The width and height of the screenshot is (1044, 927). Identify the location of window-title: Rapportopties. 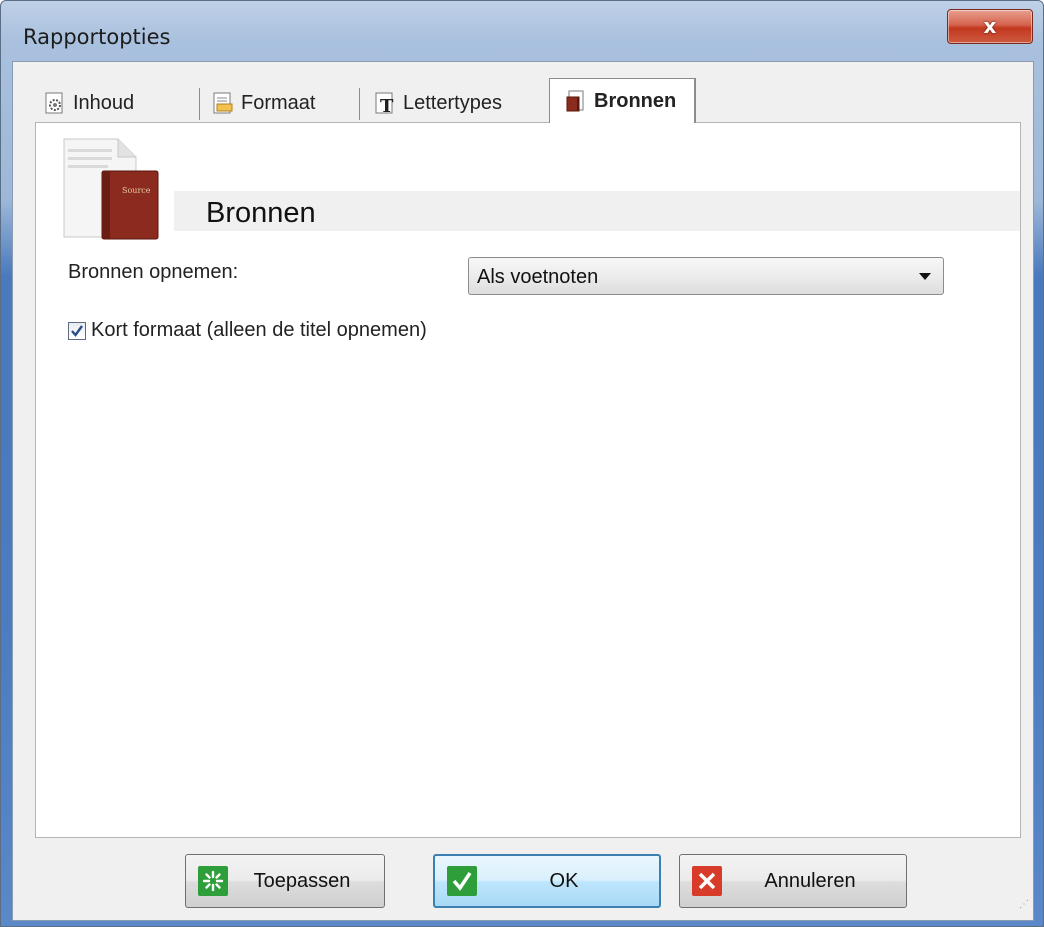
(97, 37).